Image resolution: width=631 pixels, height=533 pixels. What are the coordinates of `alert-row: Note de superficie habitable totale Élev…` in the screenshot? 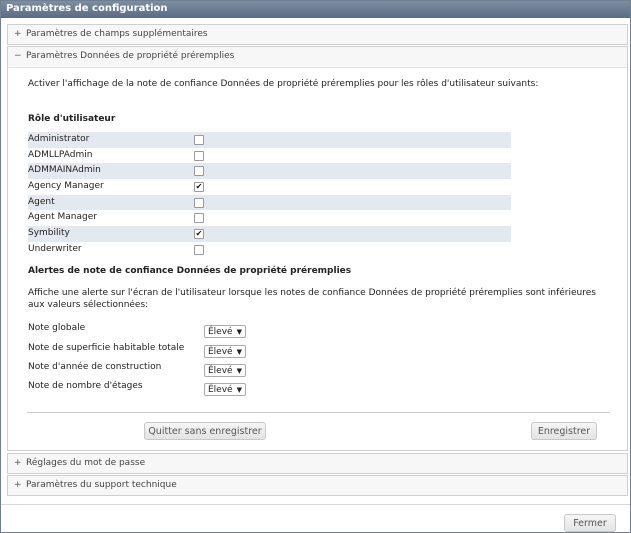 It's located at (178, 351).